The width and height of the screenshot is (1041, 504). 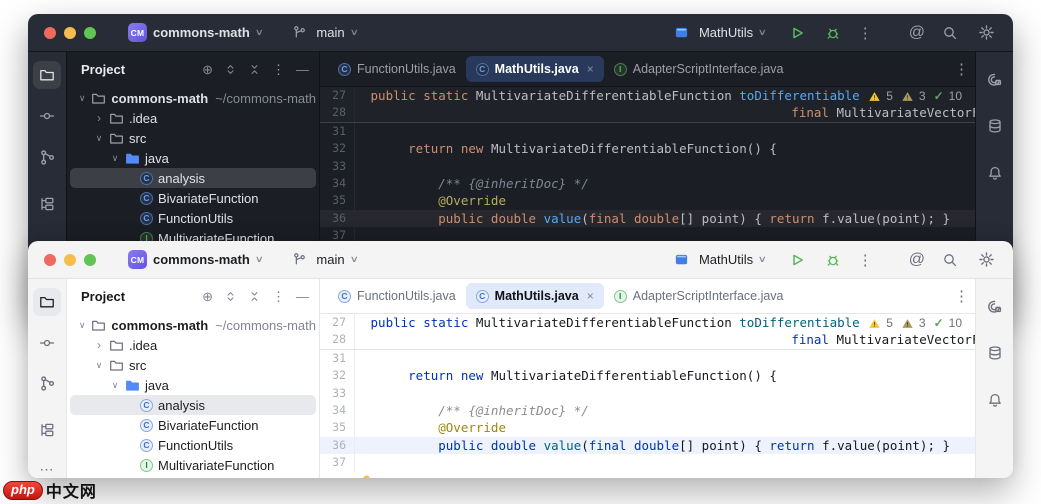 I want to click on tree-label: BivariateFunction, so click(x=208, y=425).